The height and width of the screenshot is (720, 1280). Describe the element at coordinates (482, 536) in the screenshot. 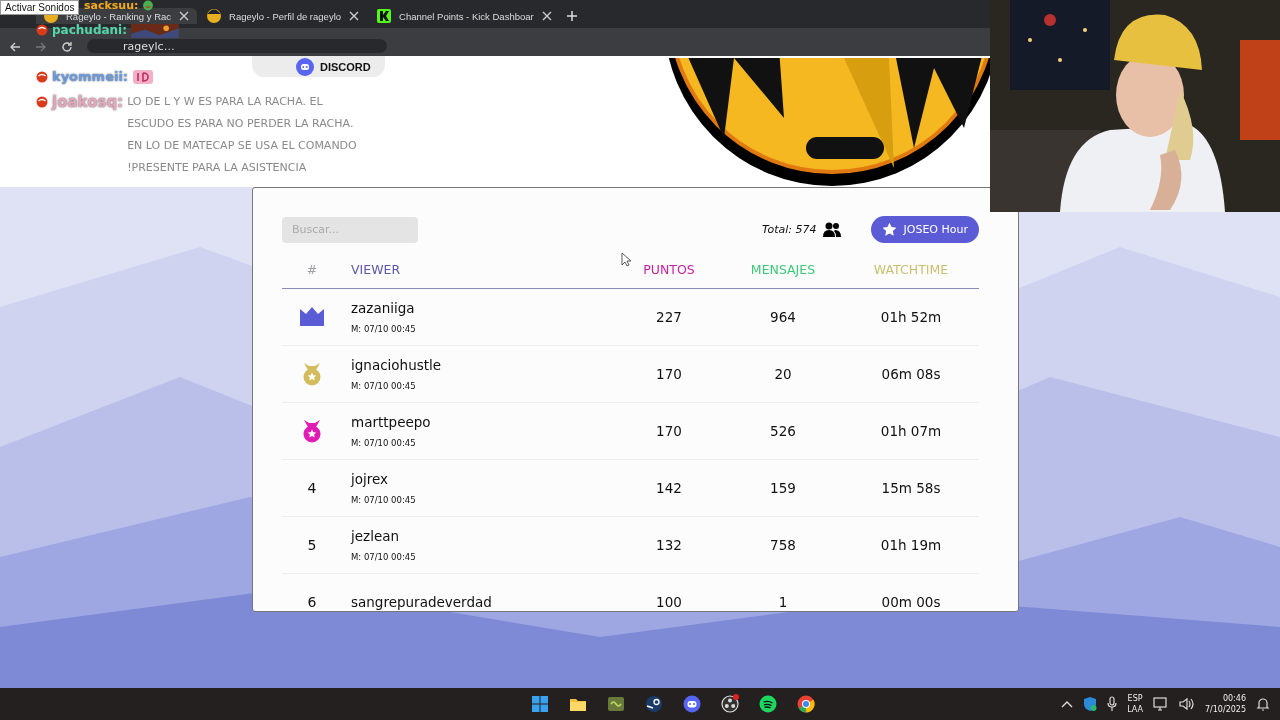

I see `viewer-name: jezlean` at that location.